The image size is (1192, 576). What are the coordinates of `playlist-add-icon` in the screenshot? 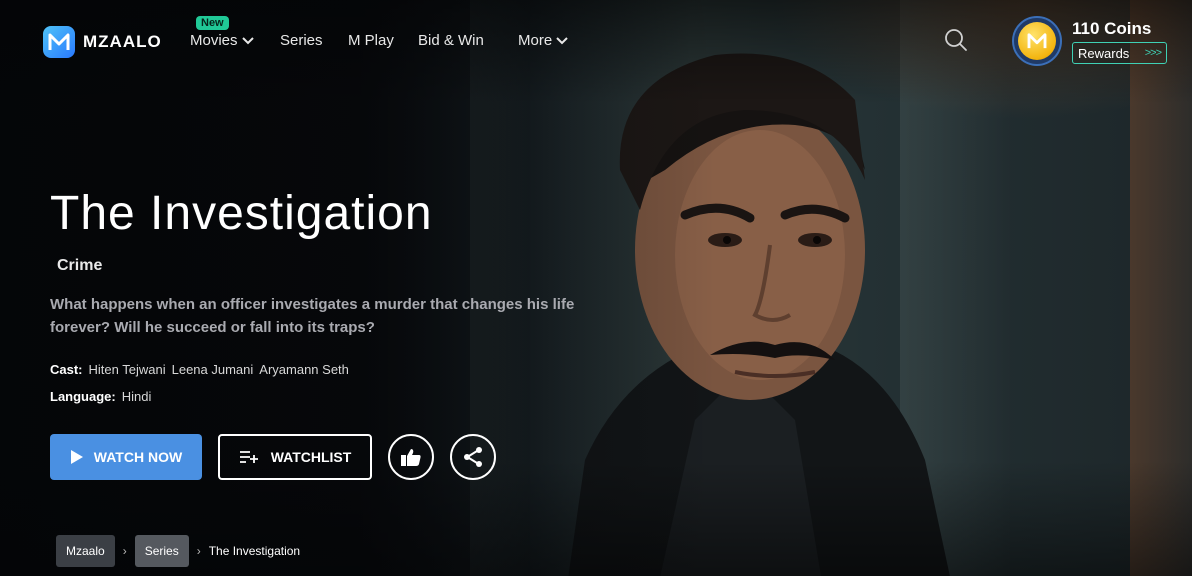 It's located at (248, 457).